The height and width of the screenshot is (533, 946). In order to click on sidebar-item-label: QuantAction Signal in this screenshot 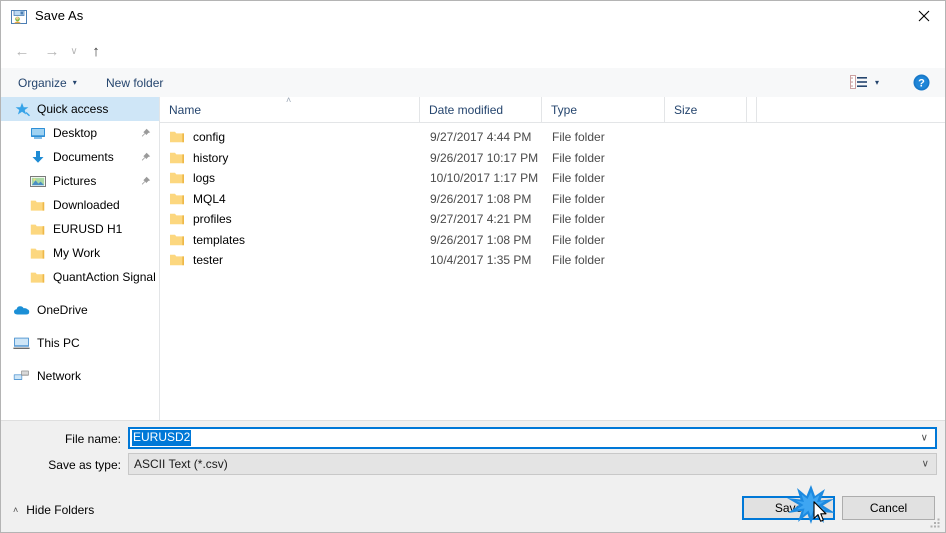, I will do `click(104, 277)`.